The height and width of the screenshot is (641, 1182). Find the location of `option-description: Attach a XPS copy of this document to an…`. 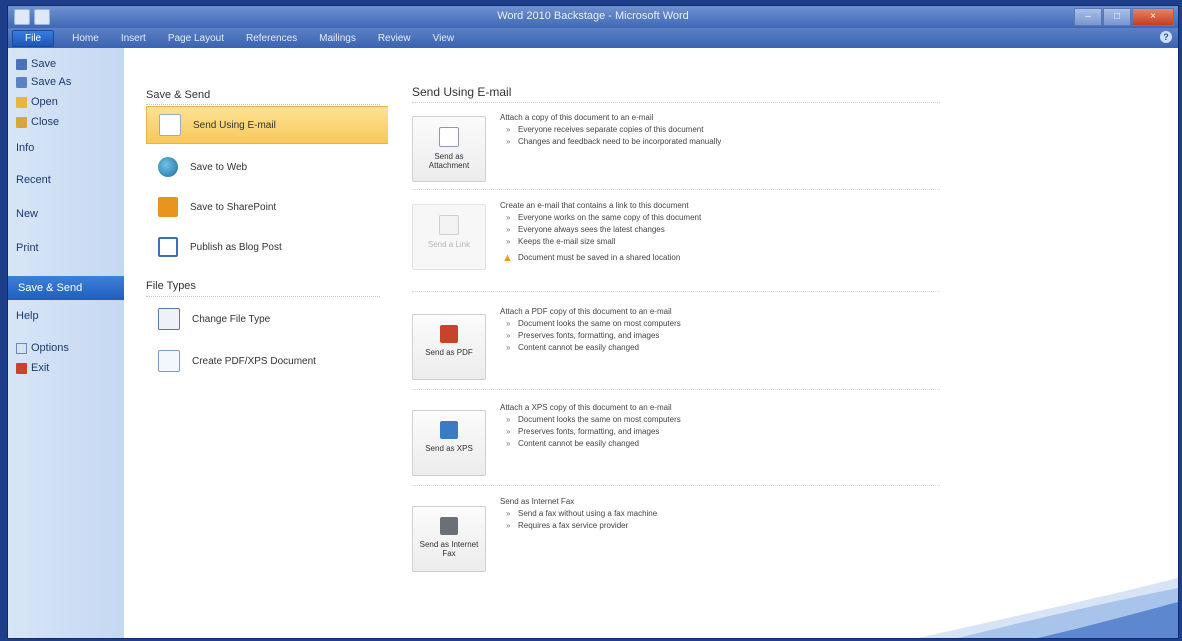

option-description: Attach a XPS copy of this document to an… is located at coordinates (720, 426).